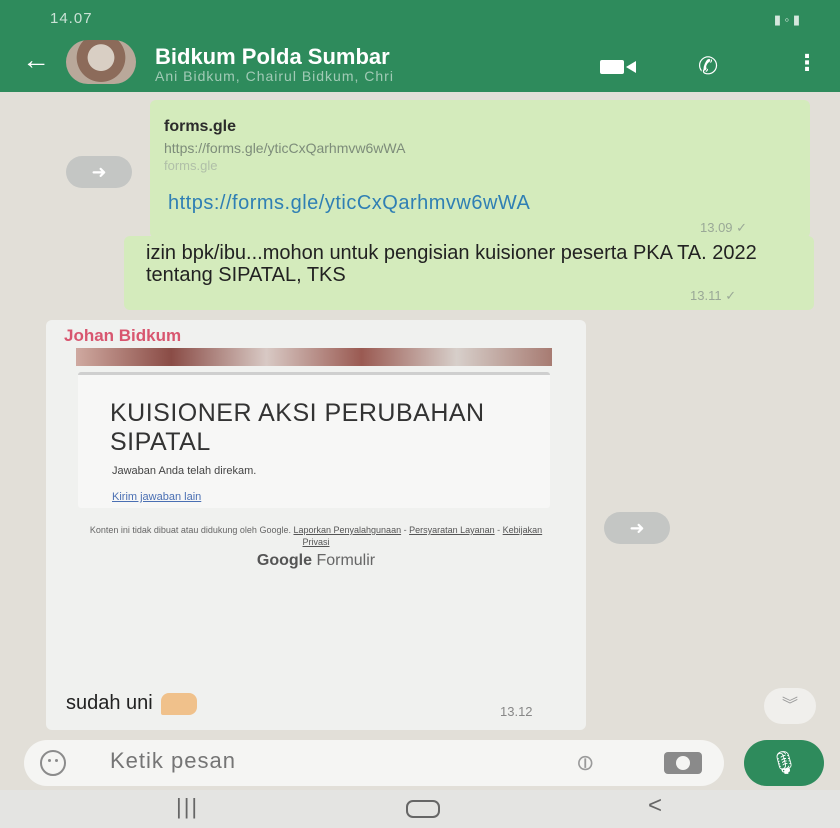 This screenshot has width=840, height=828. Describe the element at coordinates (786, 19) in the screenshot. I see `status-icons: ▮ ◦ ▮` at that location.